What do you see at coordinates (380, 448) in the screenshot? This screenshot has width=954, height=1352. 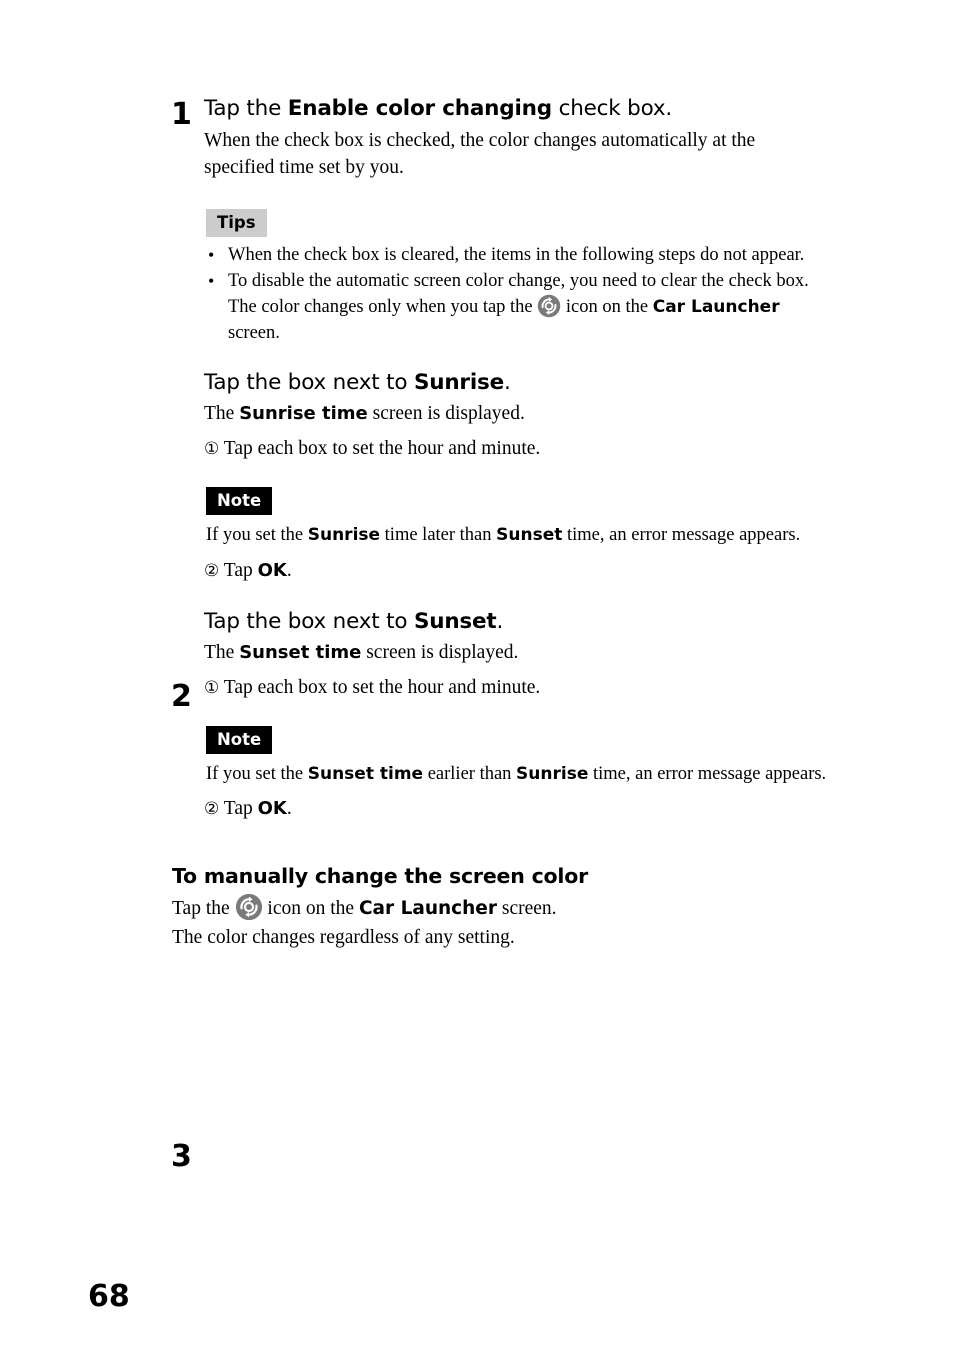 I see `step-2-substep-1-text: Tap each box to set the hour and minute.` at bounding box center [380, 448].